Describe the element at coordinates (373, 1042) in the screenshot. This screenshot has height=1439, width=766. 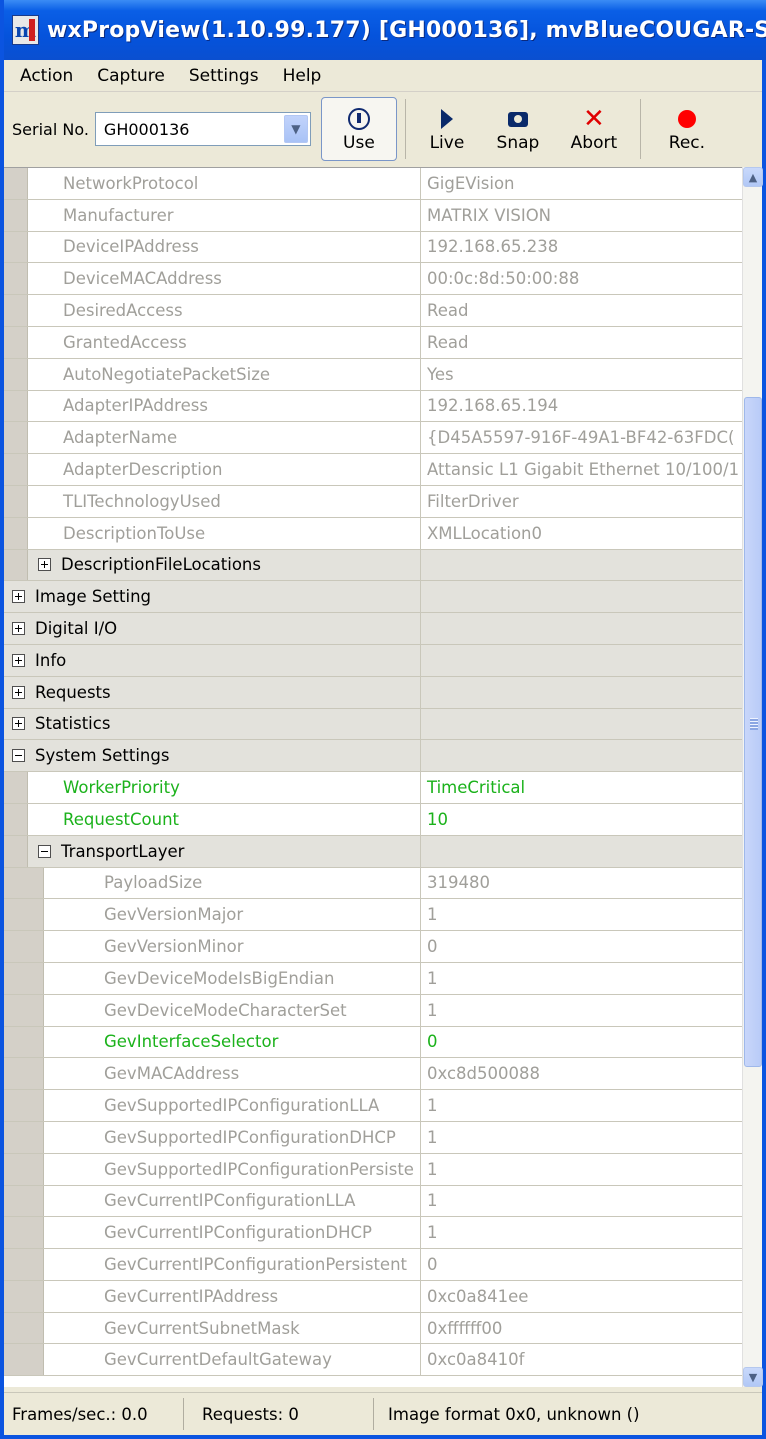
I see `property-row: GevInterfaceSelector 0` at that location.